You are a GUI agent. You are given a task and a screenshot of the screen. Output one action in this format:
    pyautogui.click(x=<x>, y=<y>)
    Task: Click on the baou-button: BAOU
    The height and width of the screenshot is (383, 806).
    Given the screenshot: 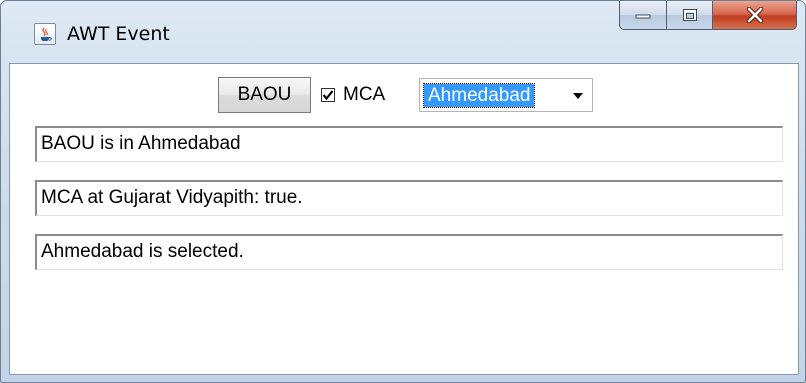 What is the action you would take?
    pyautogui.click(x=264, y=95)
    